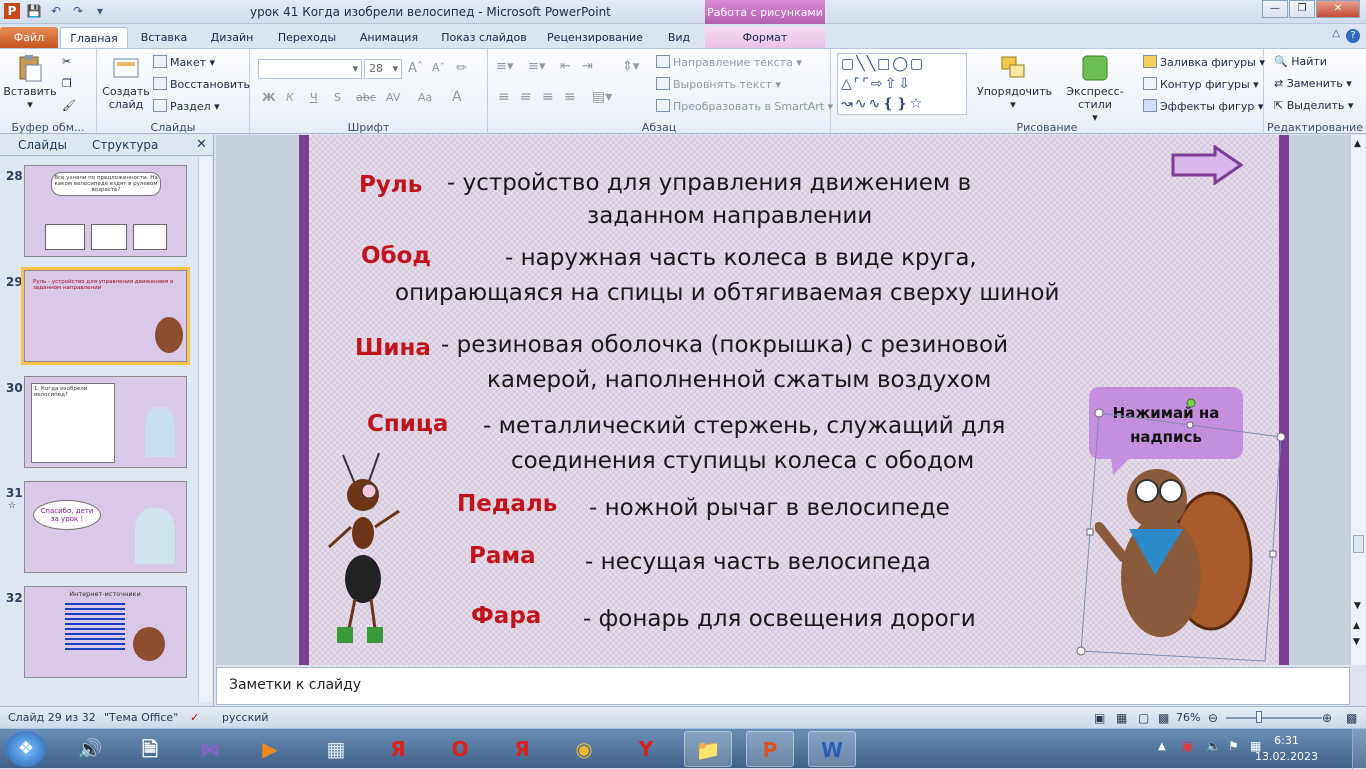 The width and height of the screenshot is (1366, 769). What do you see at coordinates (1143, 718) in the screenshot?
I see `reading-view-icon: ▢` at bounding box center [1143, 718].